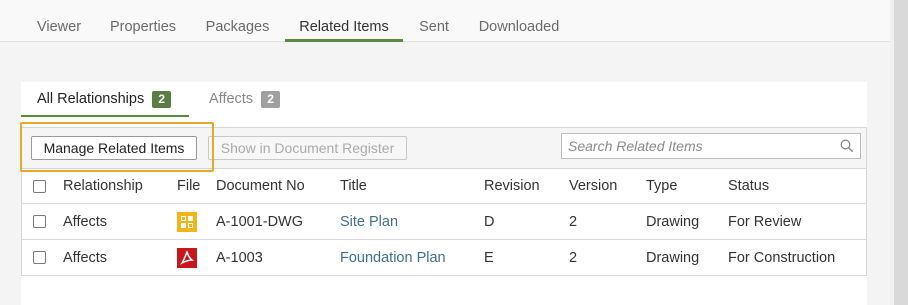 The width and height of the screenshot is (908, 305). I want to click on tab-properties: Properties, so click(143, 21).